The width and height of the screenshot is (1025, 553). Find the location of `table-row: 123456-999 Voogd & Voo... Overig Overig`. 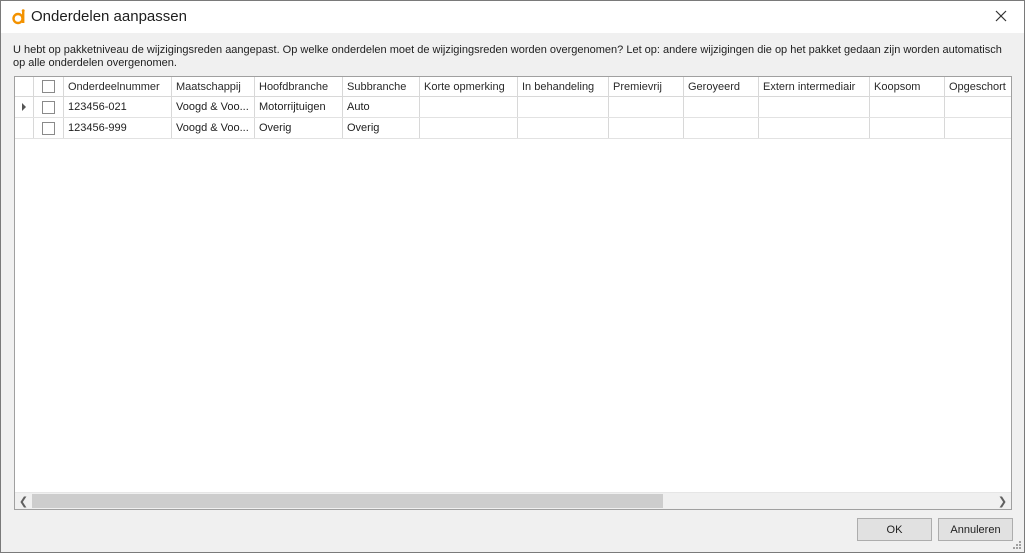

table-row: 123456-999 Voogd & Voo... Overig Overig is located at coordinates (513, 128).